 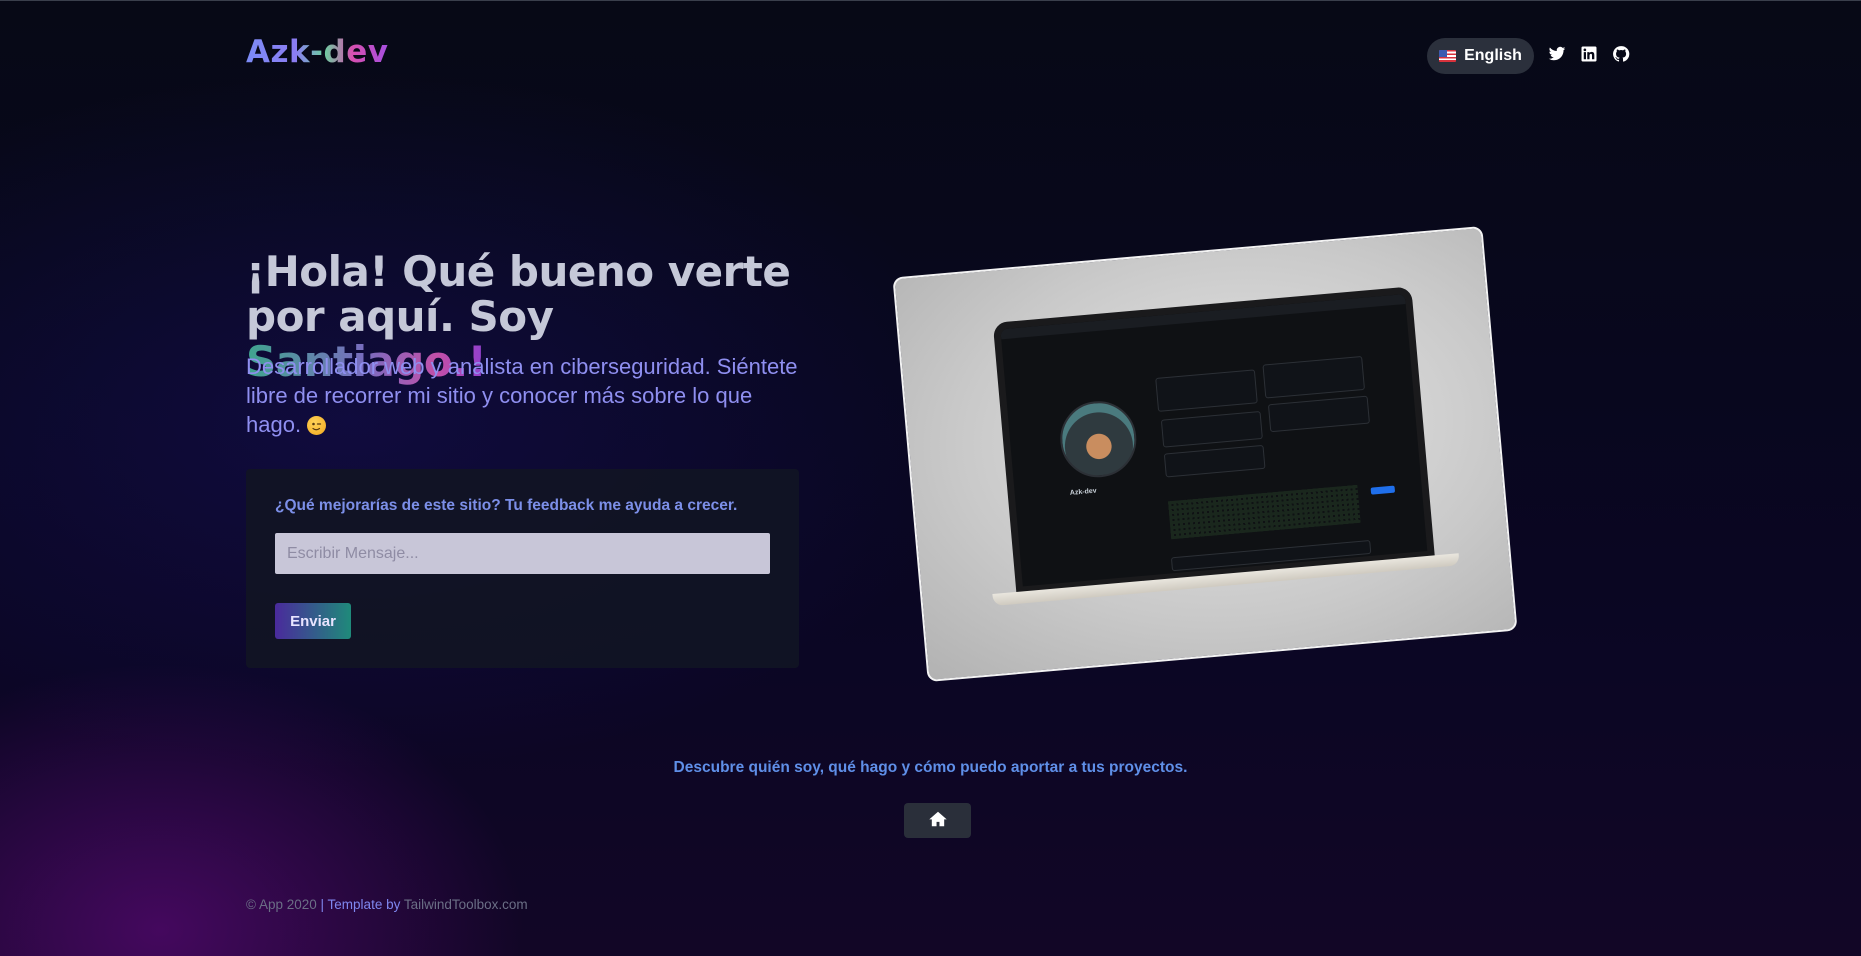 I want to click on footer-copyright: © App 2020, so click(x=281, y=904).